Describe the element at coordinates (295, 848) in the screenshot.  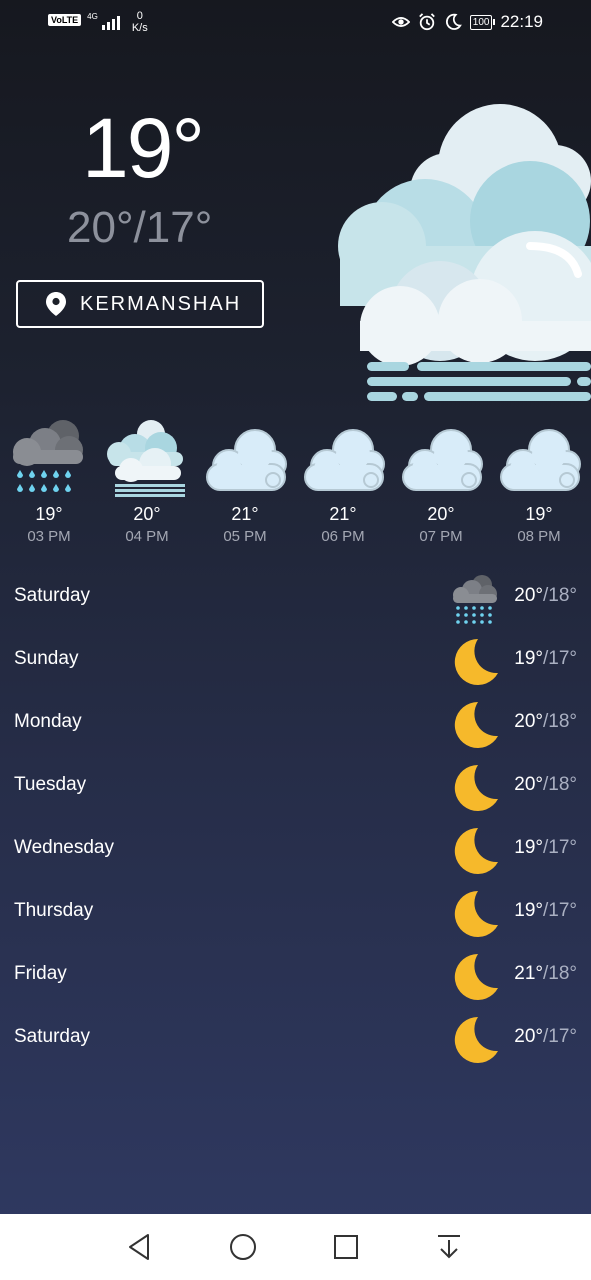
I see `daily-row: Wednesday 19°/17°` at that location.